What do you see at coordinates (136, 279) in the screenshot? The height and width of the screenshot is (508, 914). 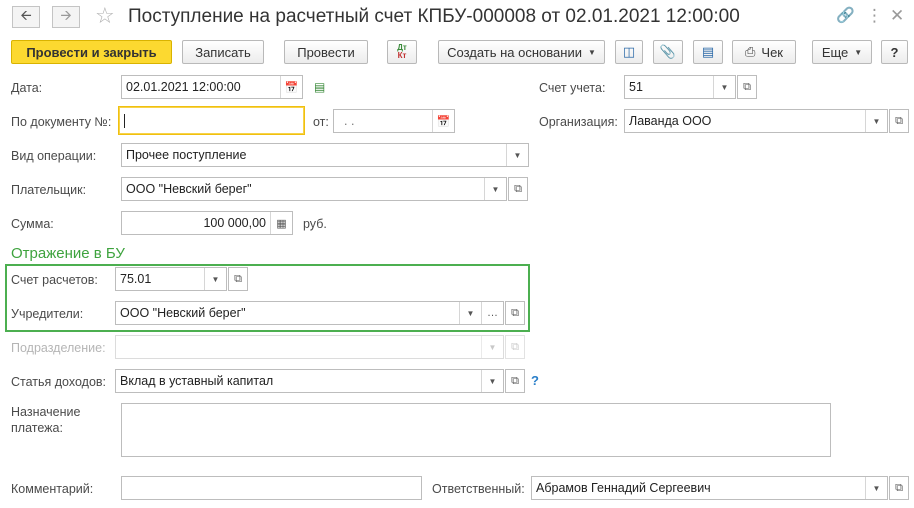 I see `settlement-account-value: 75.01` at bounding box center [136, 279].